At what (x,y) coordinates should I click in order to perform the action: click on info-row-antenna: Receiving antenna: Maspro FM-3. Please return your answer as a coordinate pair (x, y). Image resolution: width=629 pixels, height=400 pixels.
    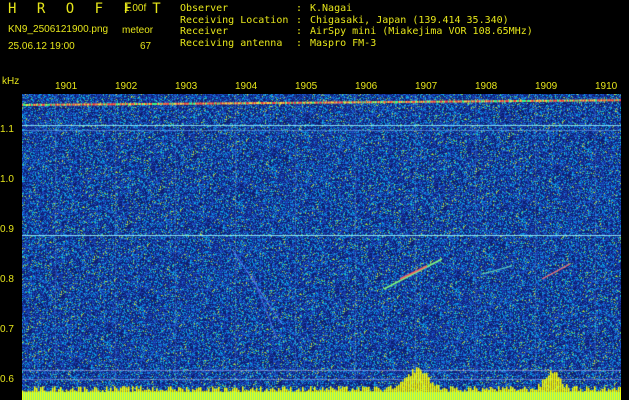
    Looking at the image, I should click on (356, 44).